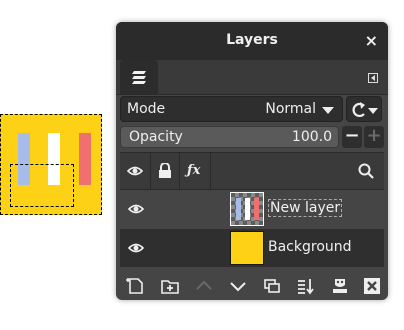 This screenshot has height=330, width=404. What do you see at coordinates (305, 208) in the screenshot?
I see `layer-name: New layer` at bounding box center [305, 208].